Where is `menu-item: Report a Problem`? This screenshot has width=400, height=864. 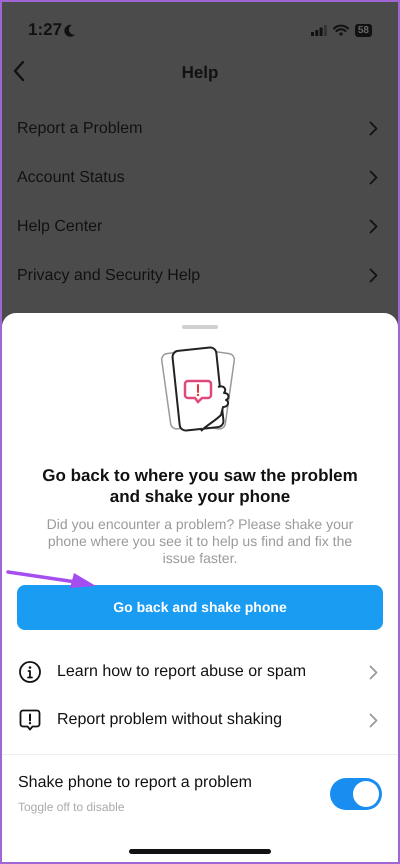 menu-item: Report a Problem is located at coordinates (200, 128).